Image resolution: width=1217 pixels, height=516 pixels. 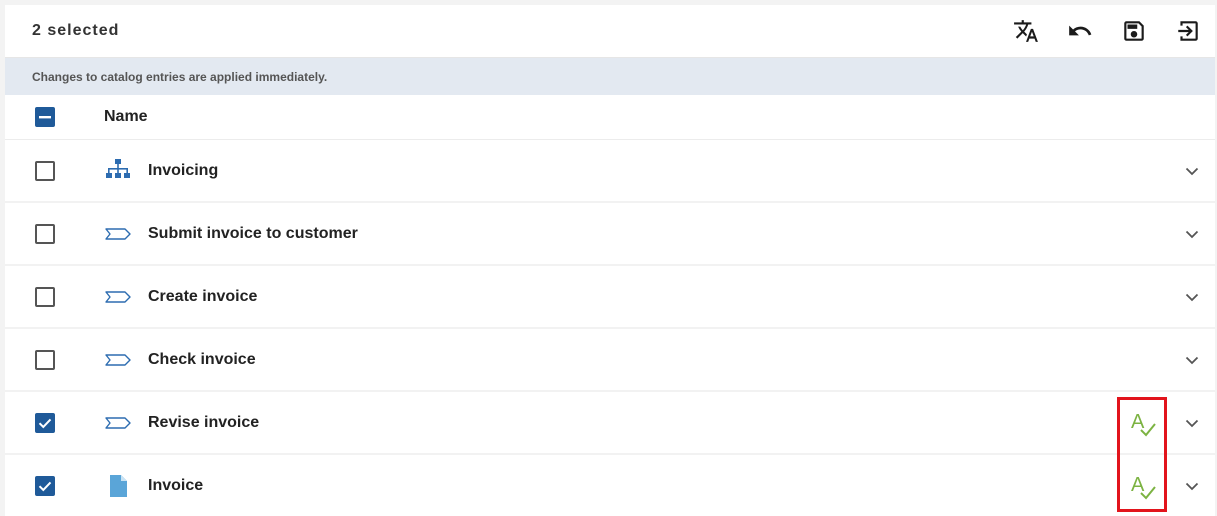 I want to click on row-label: Invoice, so click(x=176, y=485).